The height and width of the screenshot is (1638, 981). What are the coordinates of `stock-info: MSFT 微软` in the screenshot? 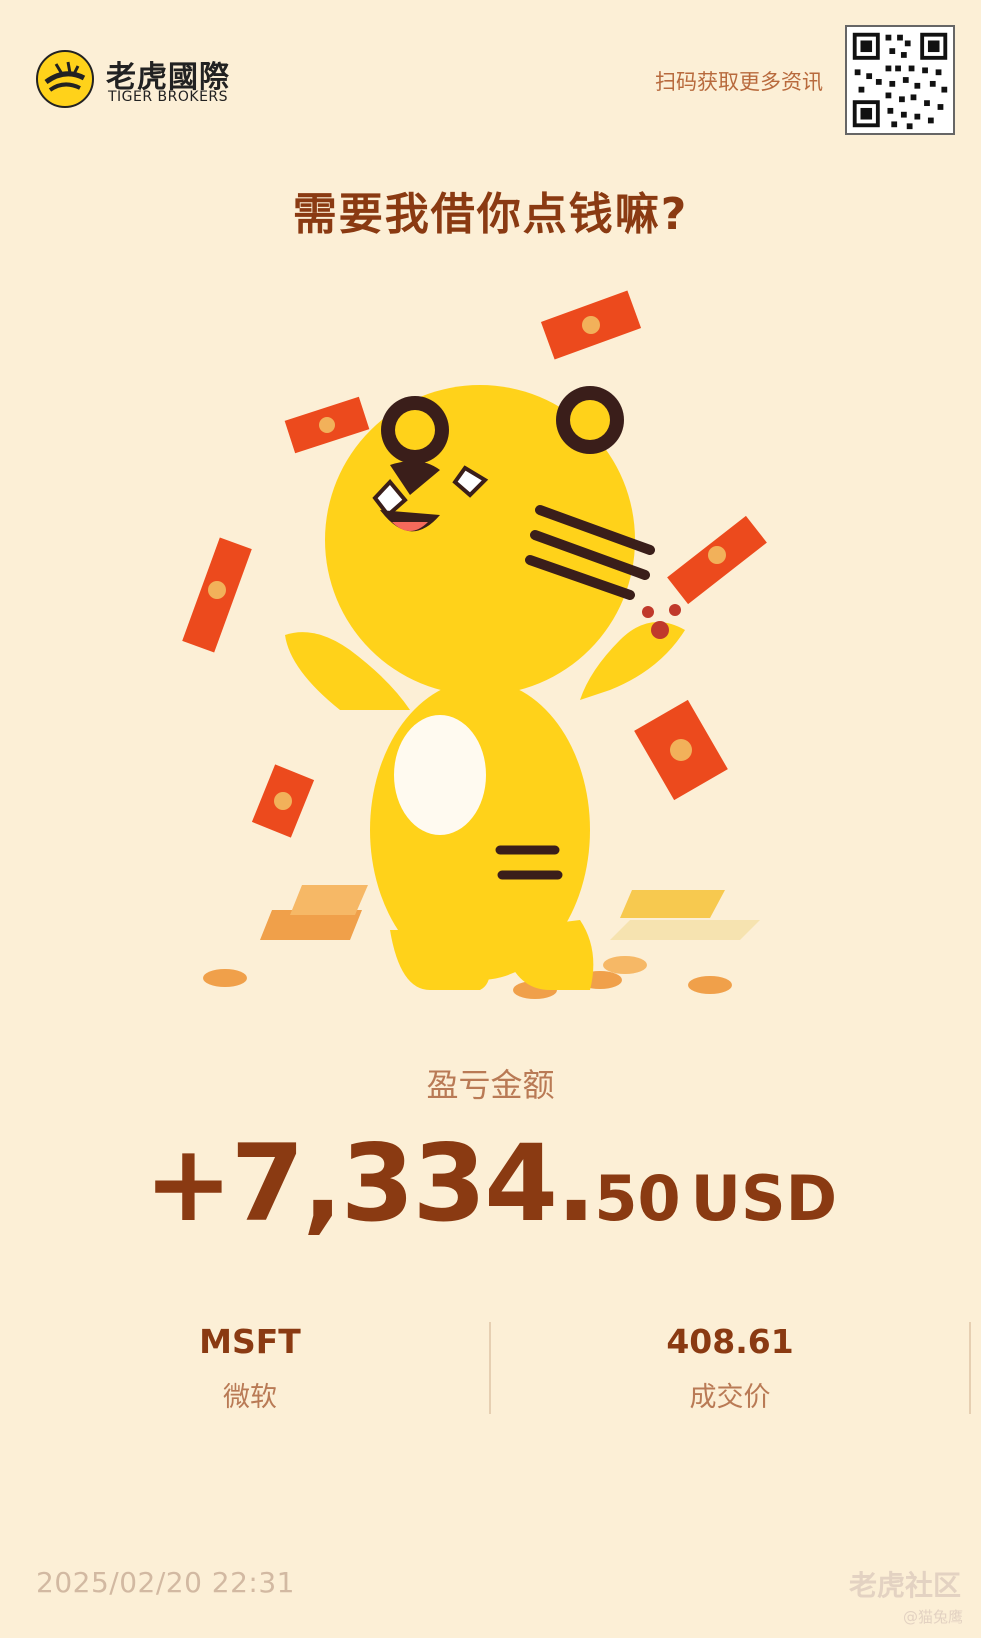 It's located at (250, 1368).